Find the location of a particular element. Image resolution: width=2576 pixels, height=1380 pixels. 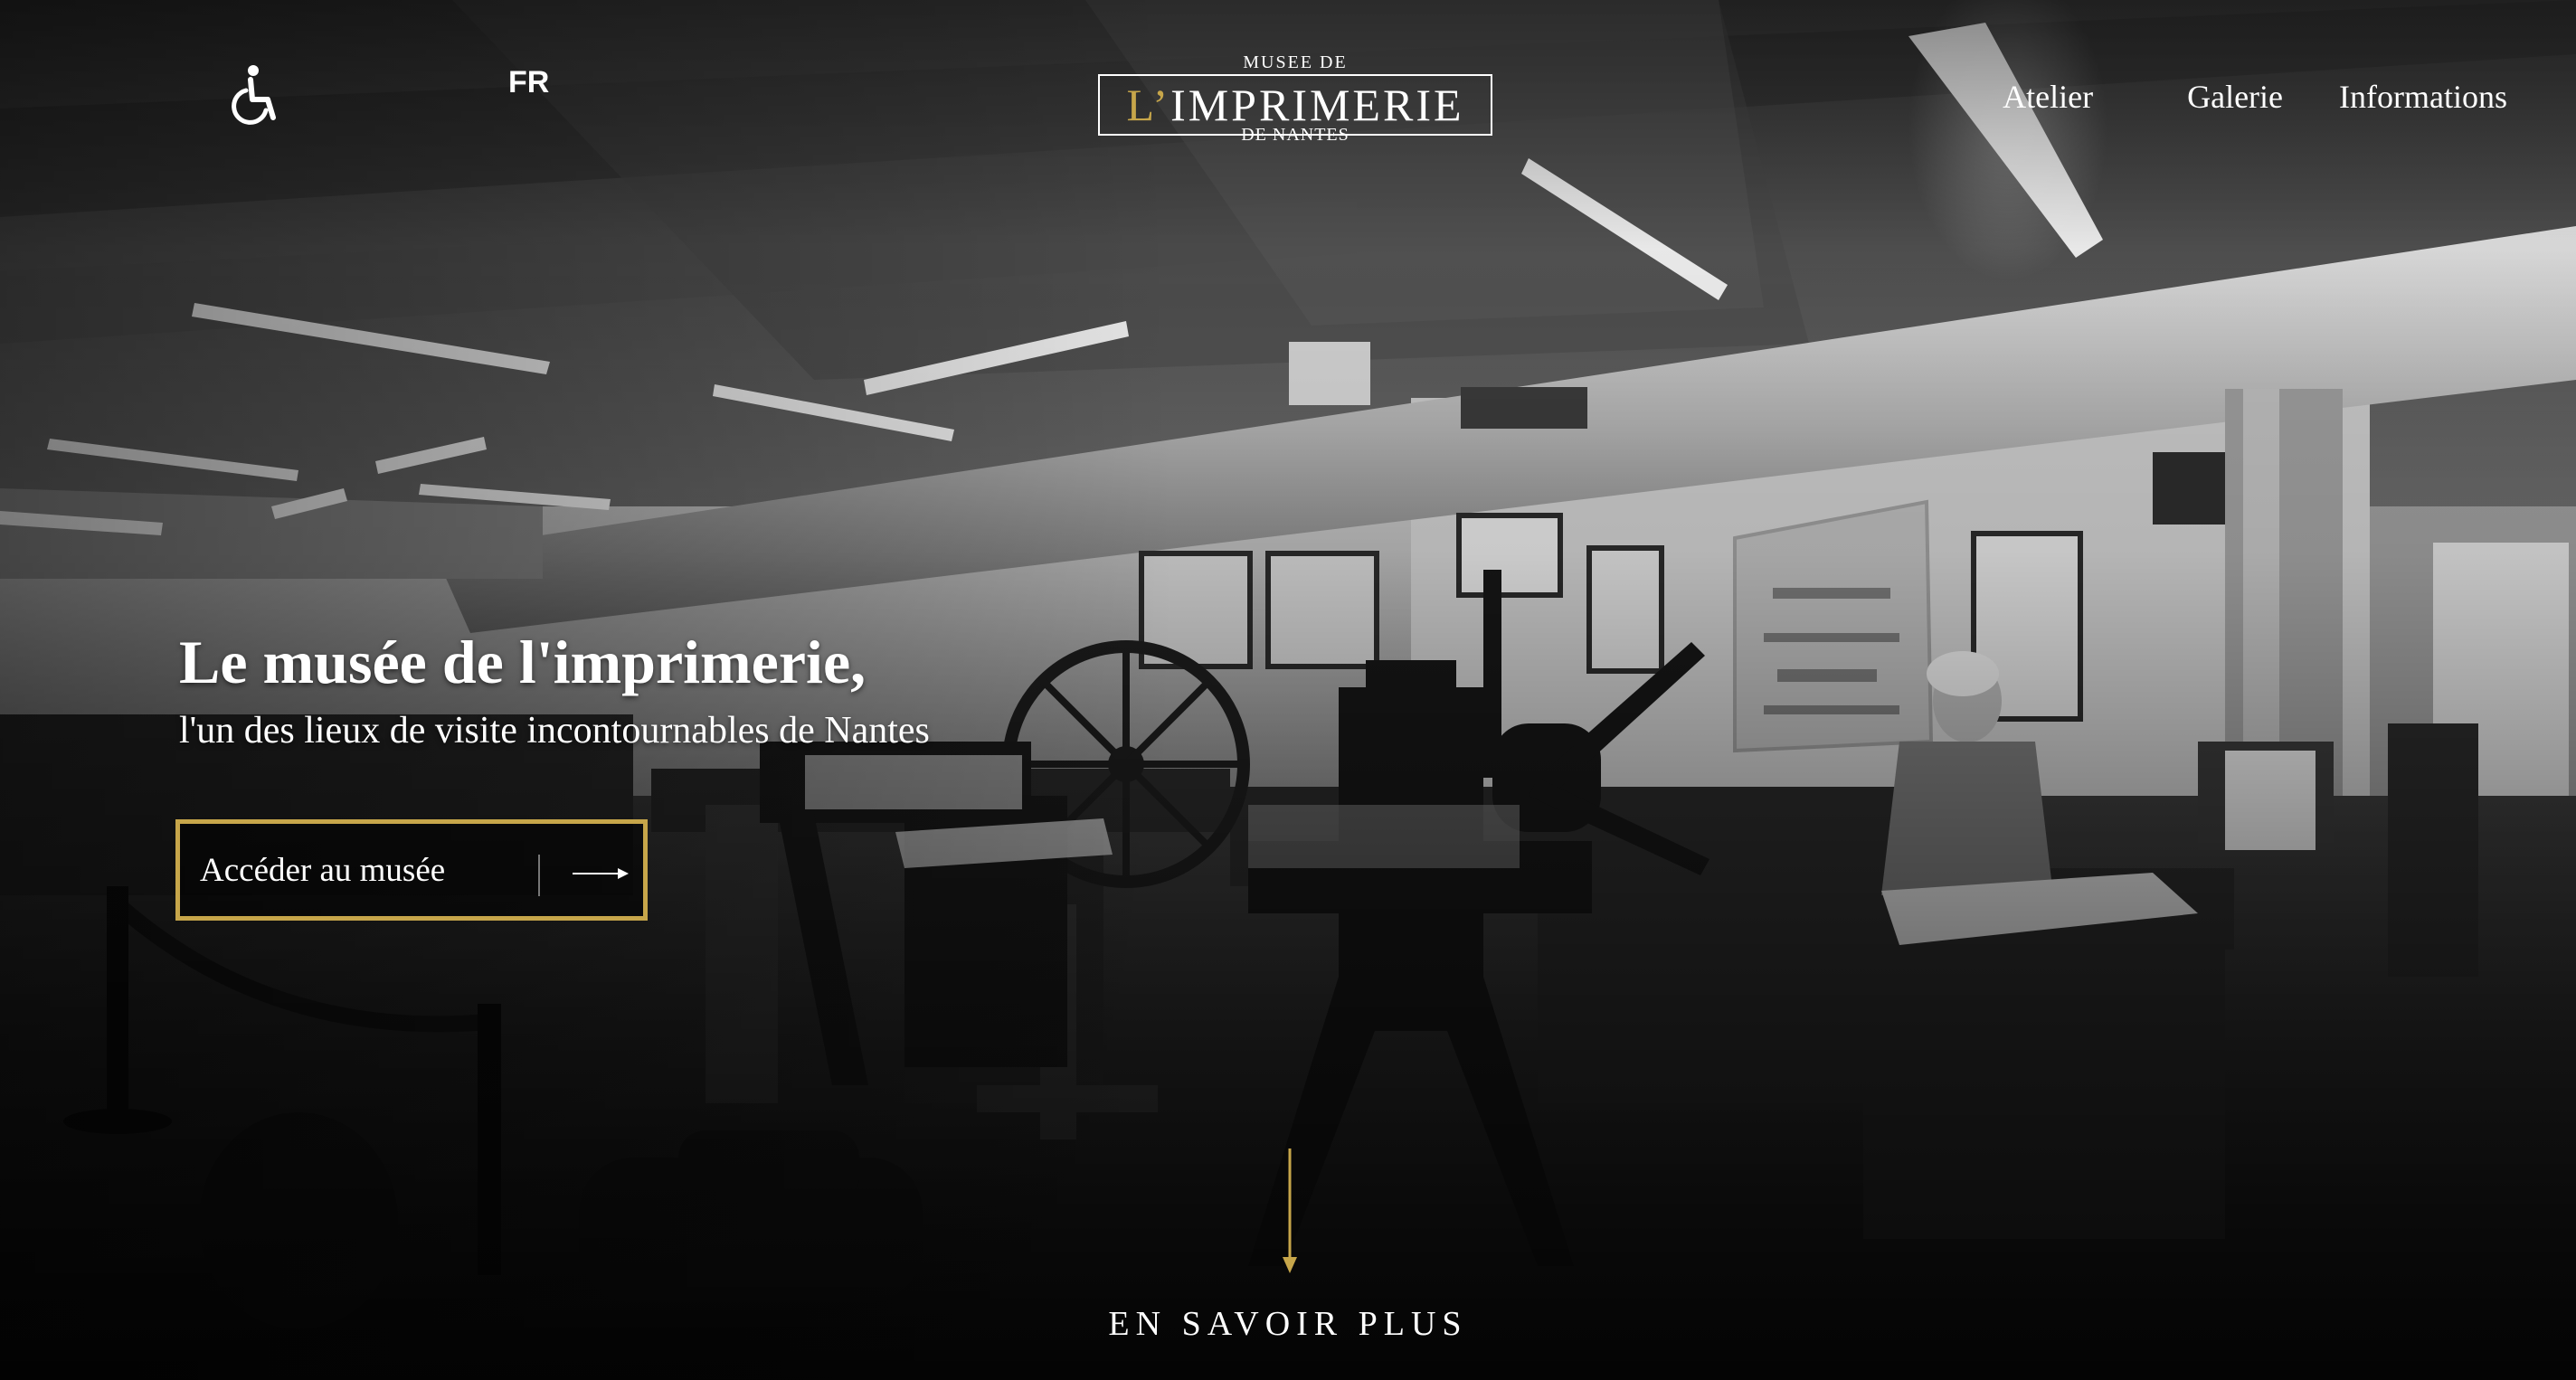

main-nav: Atelier Galerie Informations is located at coordinates (2255, 97).